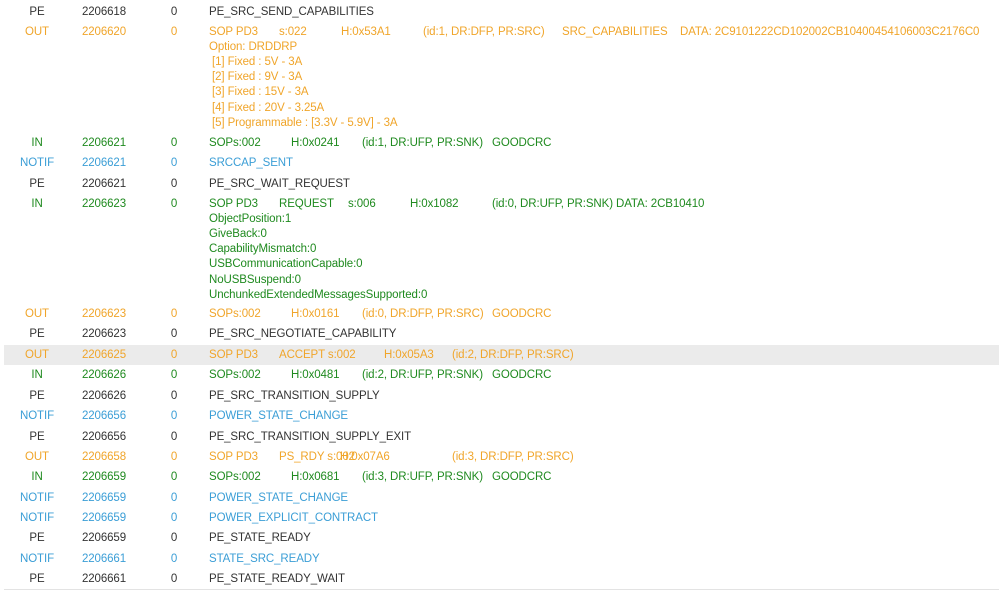 This screenshot has height=592, width=999. I want to click on log-row: NOTIF 2206621 0 SRCCAP_SENT, so click(501, 163).